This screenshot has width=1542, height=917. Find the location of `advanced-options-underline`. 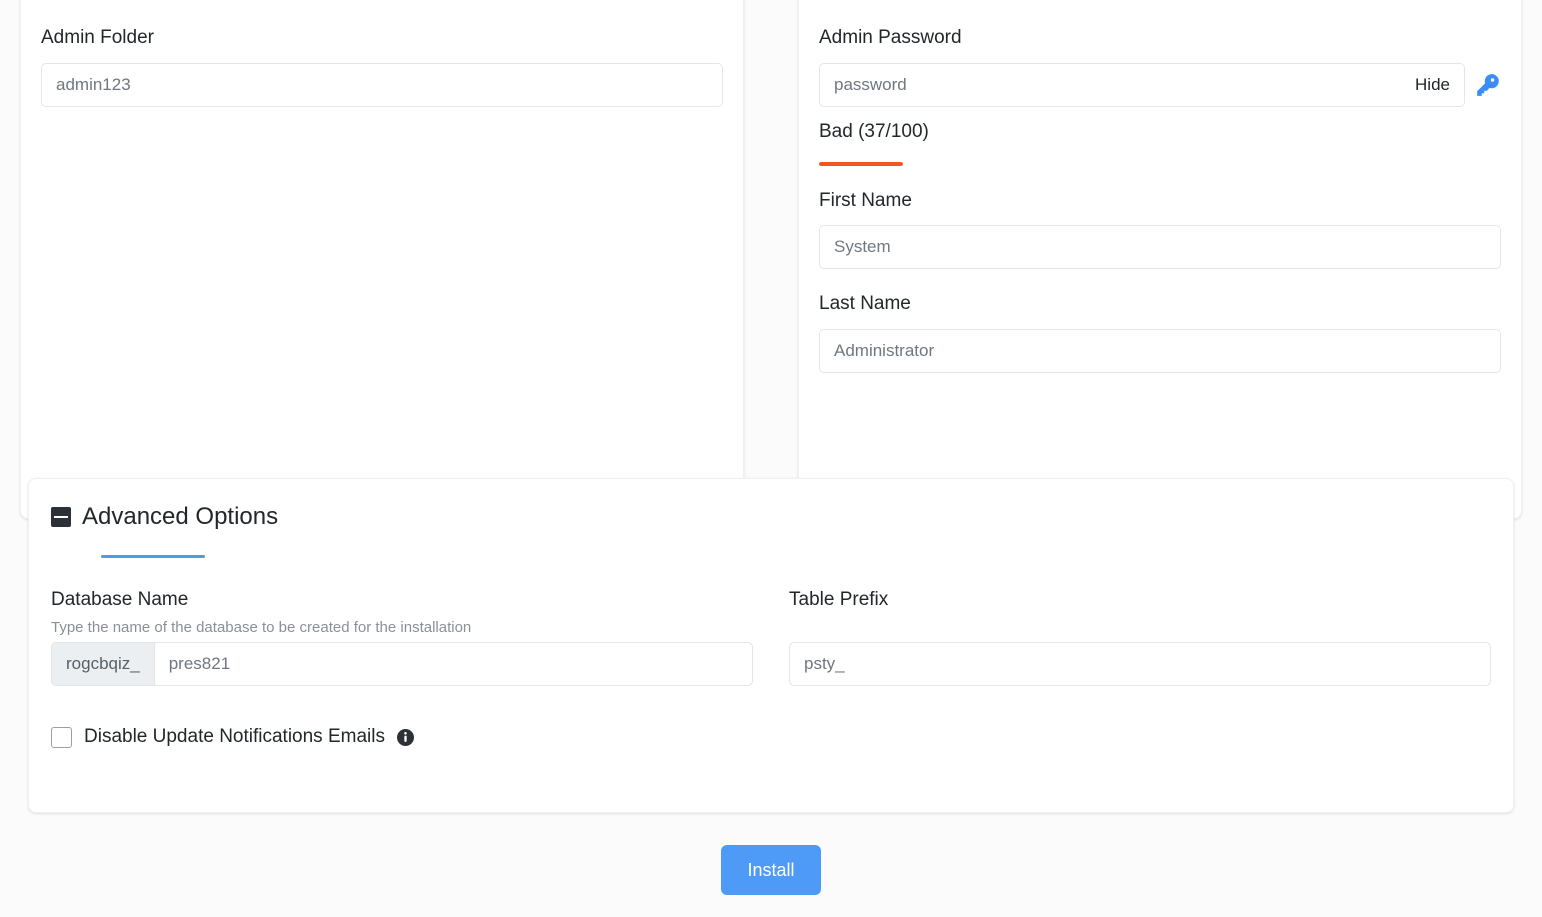

advanced-options-underline is located at coordinates (153, 556).